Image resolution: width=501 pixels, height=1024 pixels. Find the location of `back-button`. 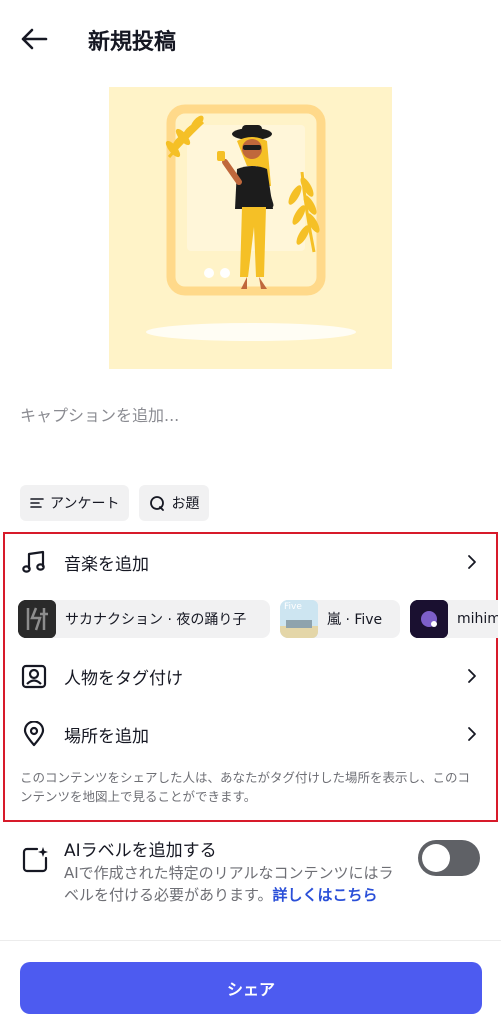

back-button is located at coordinates (34, 39).